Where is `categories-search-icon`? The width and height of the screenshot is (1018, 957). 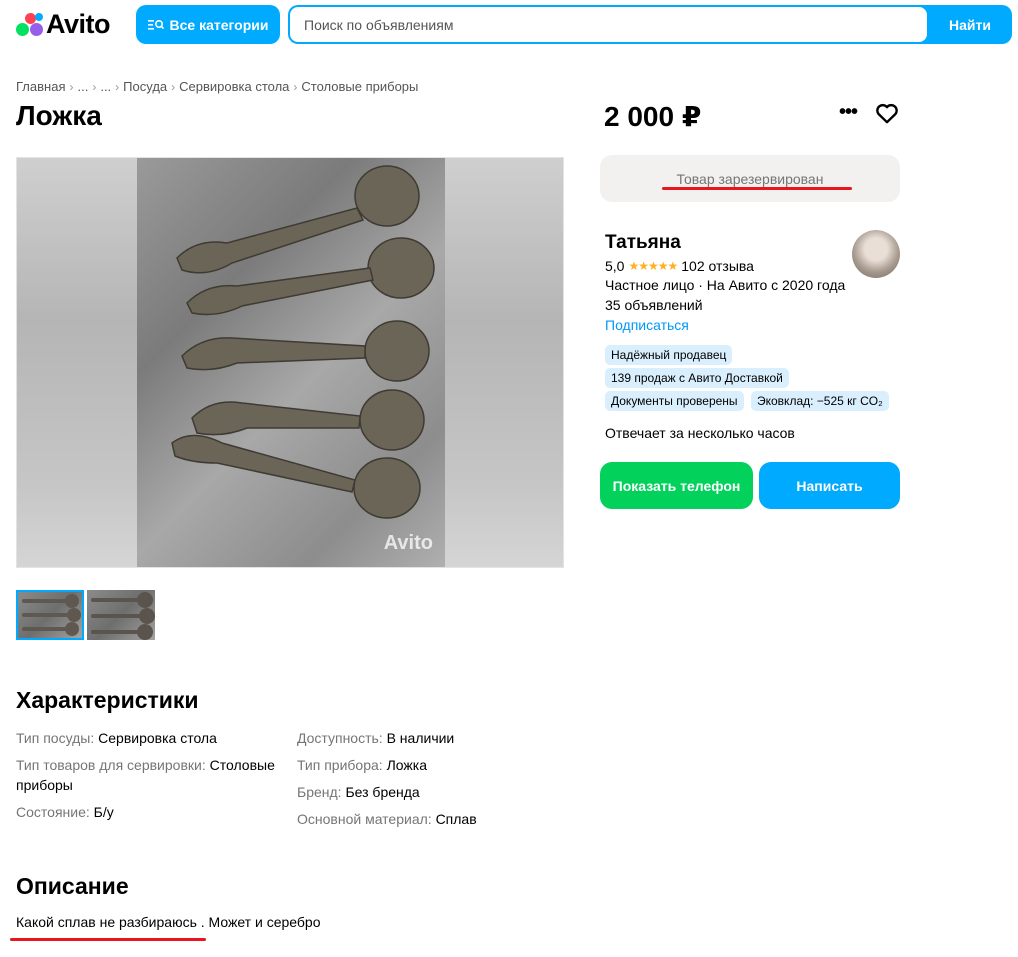
categories-search-icon is located at coordinates (155, 24).